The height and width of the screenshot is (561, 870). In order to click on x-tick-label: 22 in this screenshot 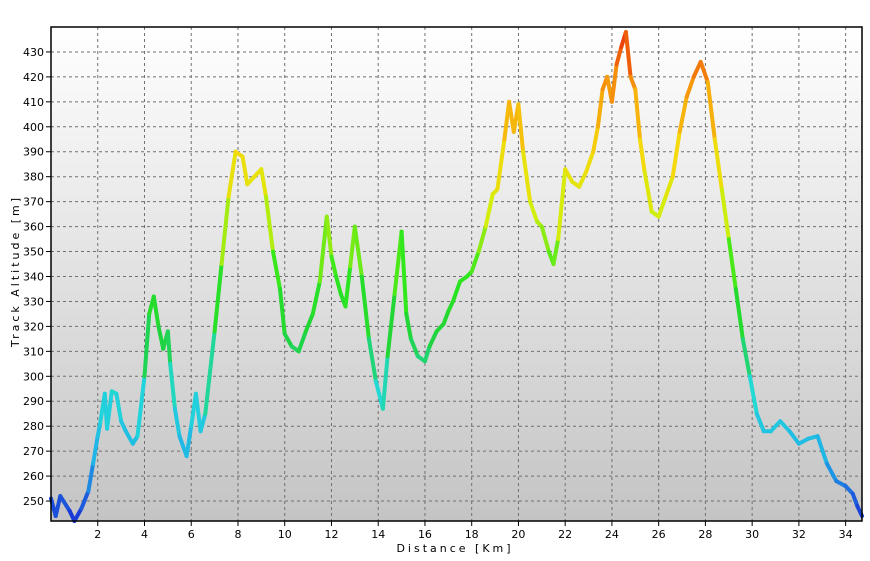, I will do `click(565, 534)`.